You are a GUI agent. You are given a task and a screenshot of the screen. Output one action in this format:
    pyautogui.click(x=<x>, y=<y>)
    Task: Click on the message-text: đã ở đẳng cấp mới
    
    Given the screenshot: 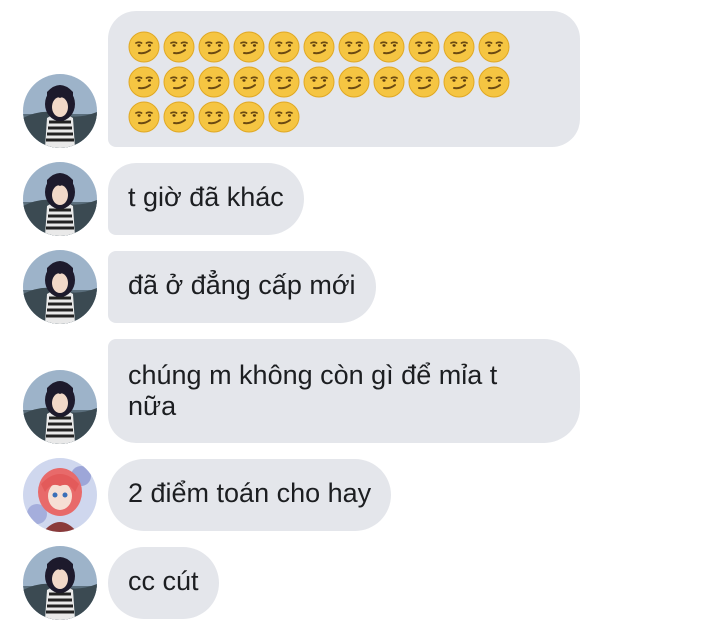 What is the action you would take?
    pyautogui.click(x=242, y=285)
    